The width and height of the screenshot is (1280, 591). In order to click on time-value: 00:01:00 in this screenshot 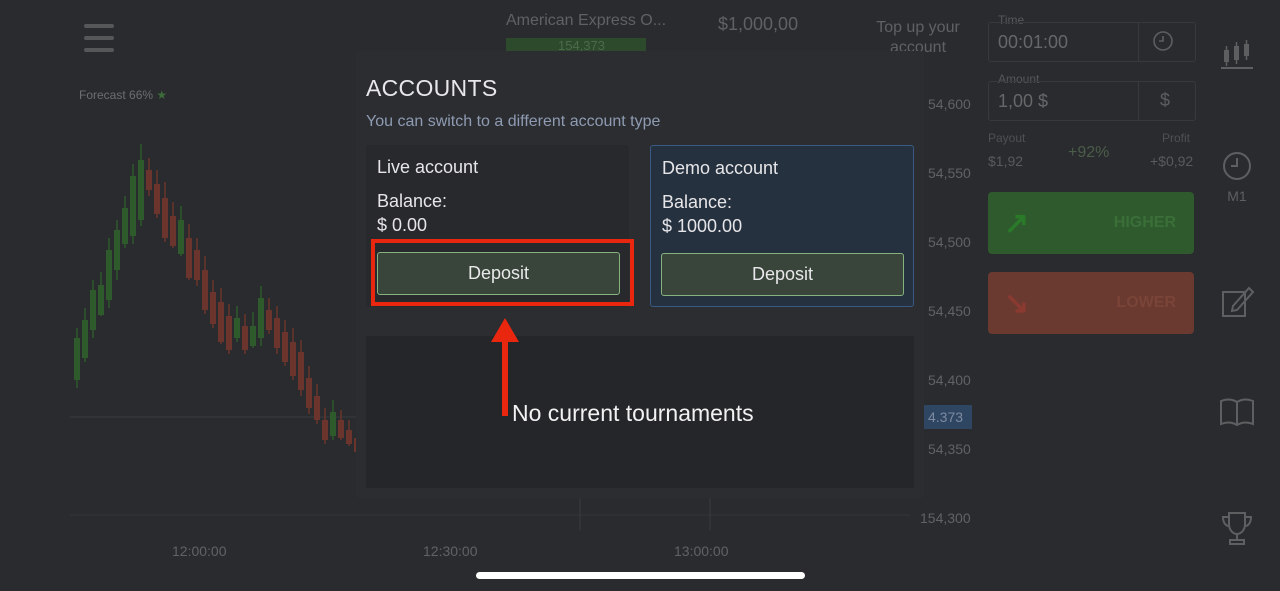, I will do `click(1033, 42)`.